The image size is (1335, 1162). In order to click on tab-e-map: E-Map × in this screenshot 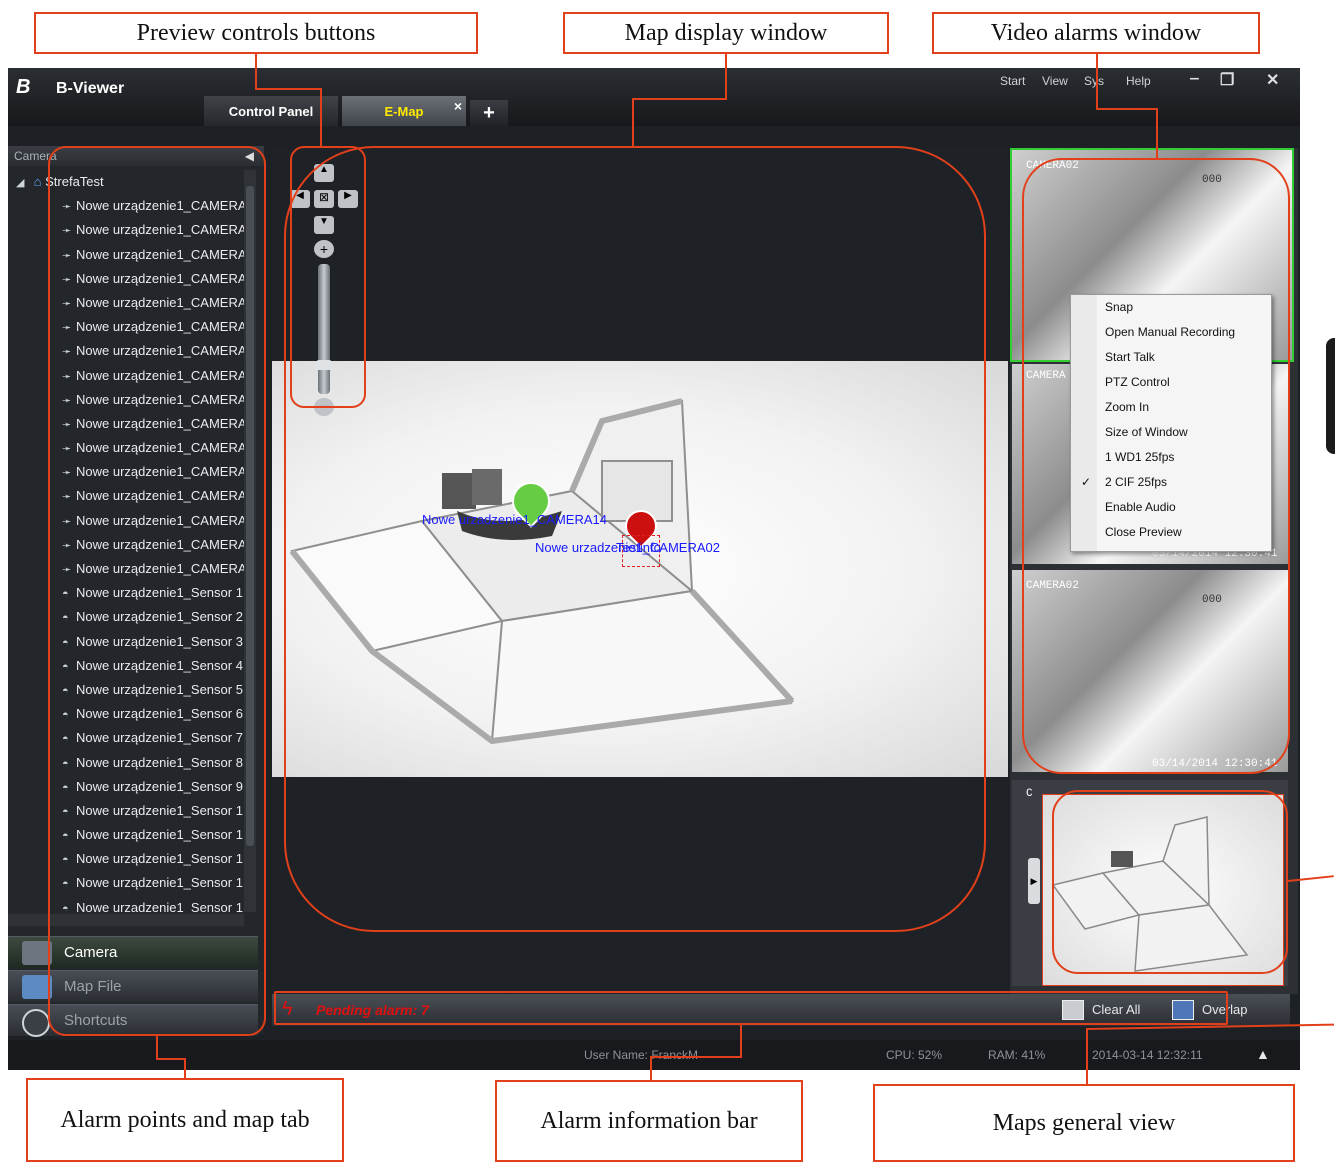, I will do `click(404, 111)`.